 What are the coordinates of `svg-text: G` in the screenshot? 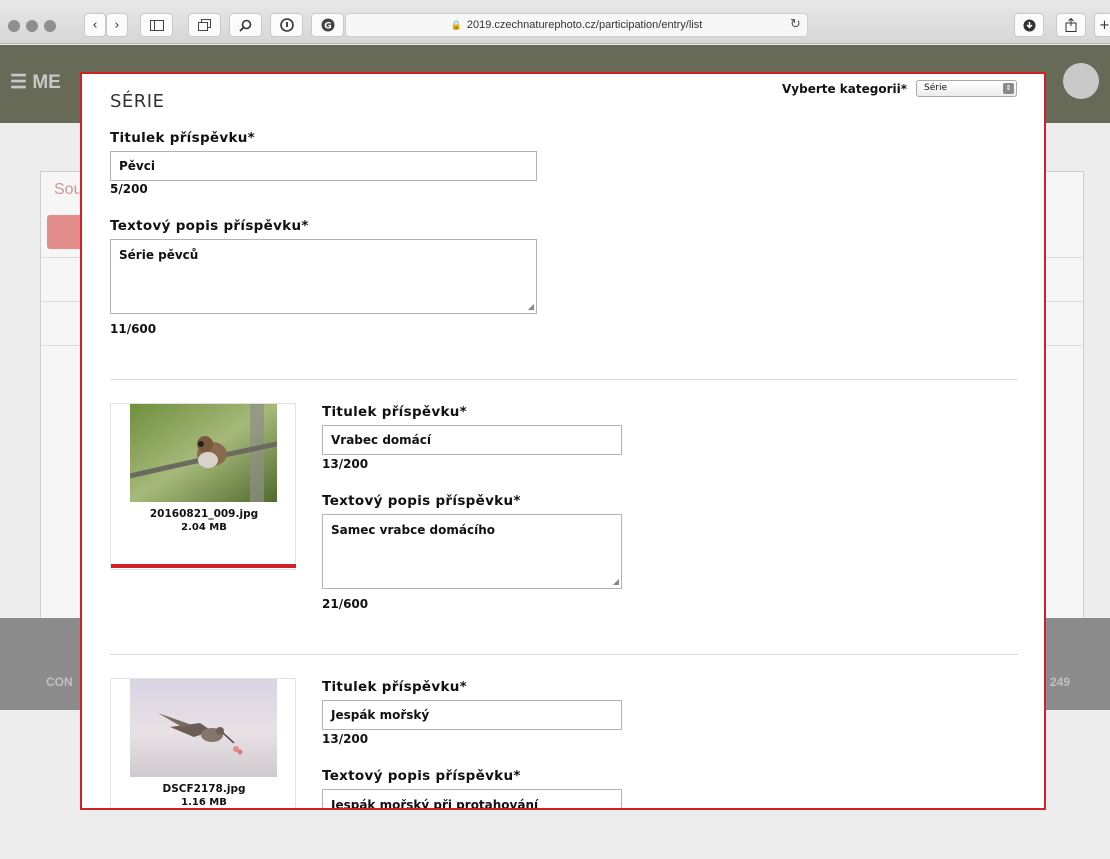 It's located at (327, 27).